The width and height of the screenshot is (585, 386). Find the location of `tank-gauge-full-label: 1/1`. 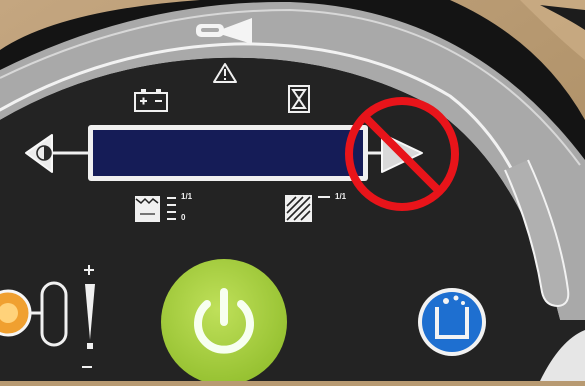

tank-gauge-full-label: 1/1 is located at coordinates (341, 196).